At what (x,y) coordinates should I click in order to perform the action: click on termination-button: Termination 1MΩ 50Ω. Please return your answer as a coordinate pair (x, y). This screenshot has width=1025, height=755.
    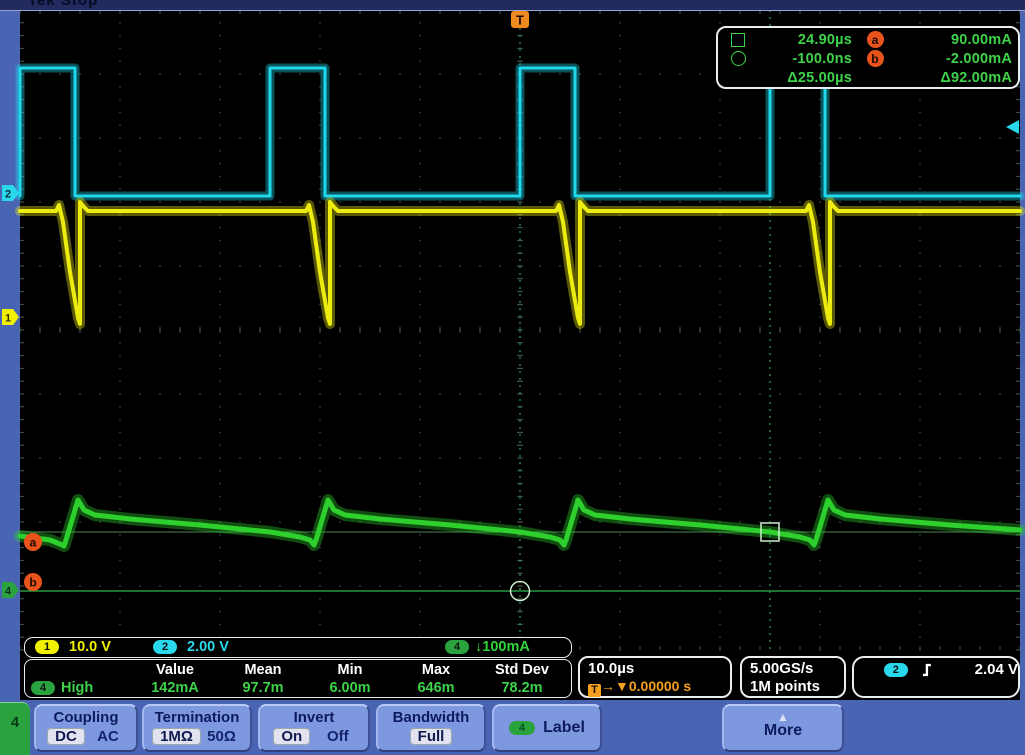
    Looking at the image, I should click on (197, 728).